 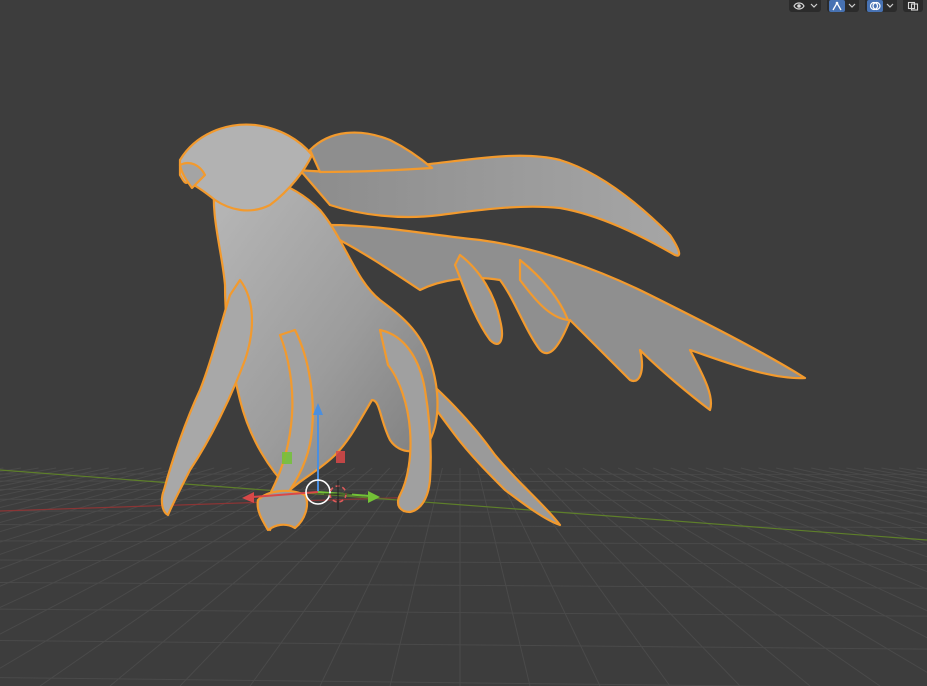 I want to click on viewport-header-toolbar, so click(x=856, y=6).